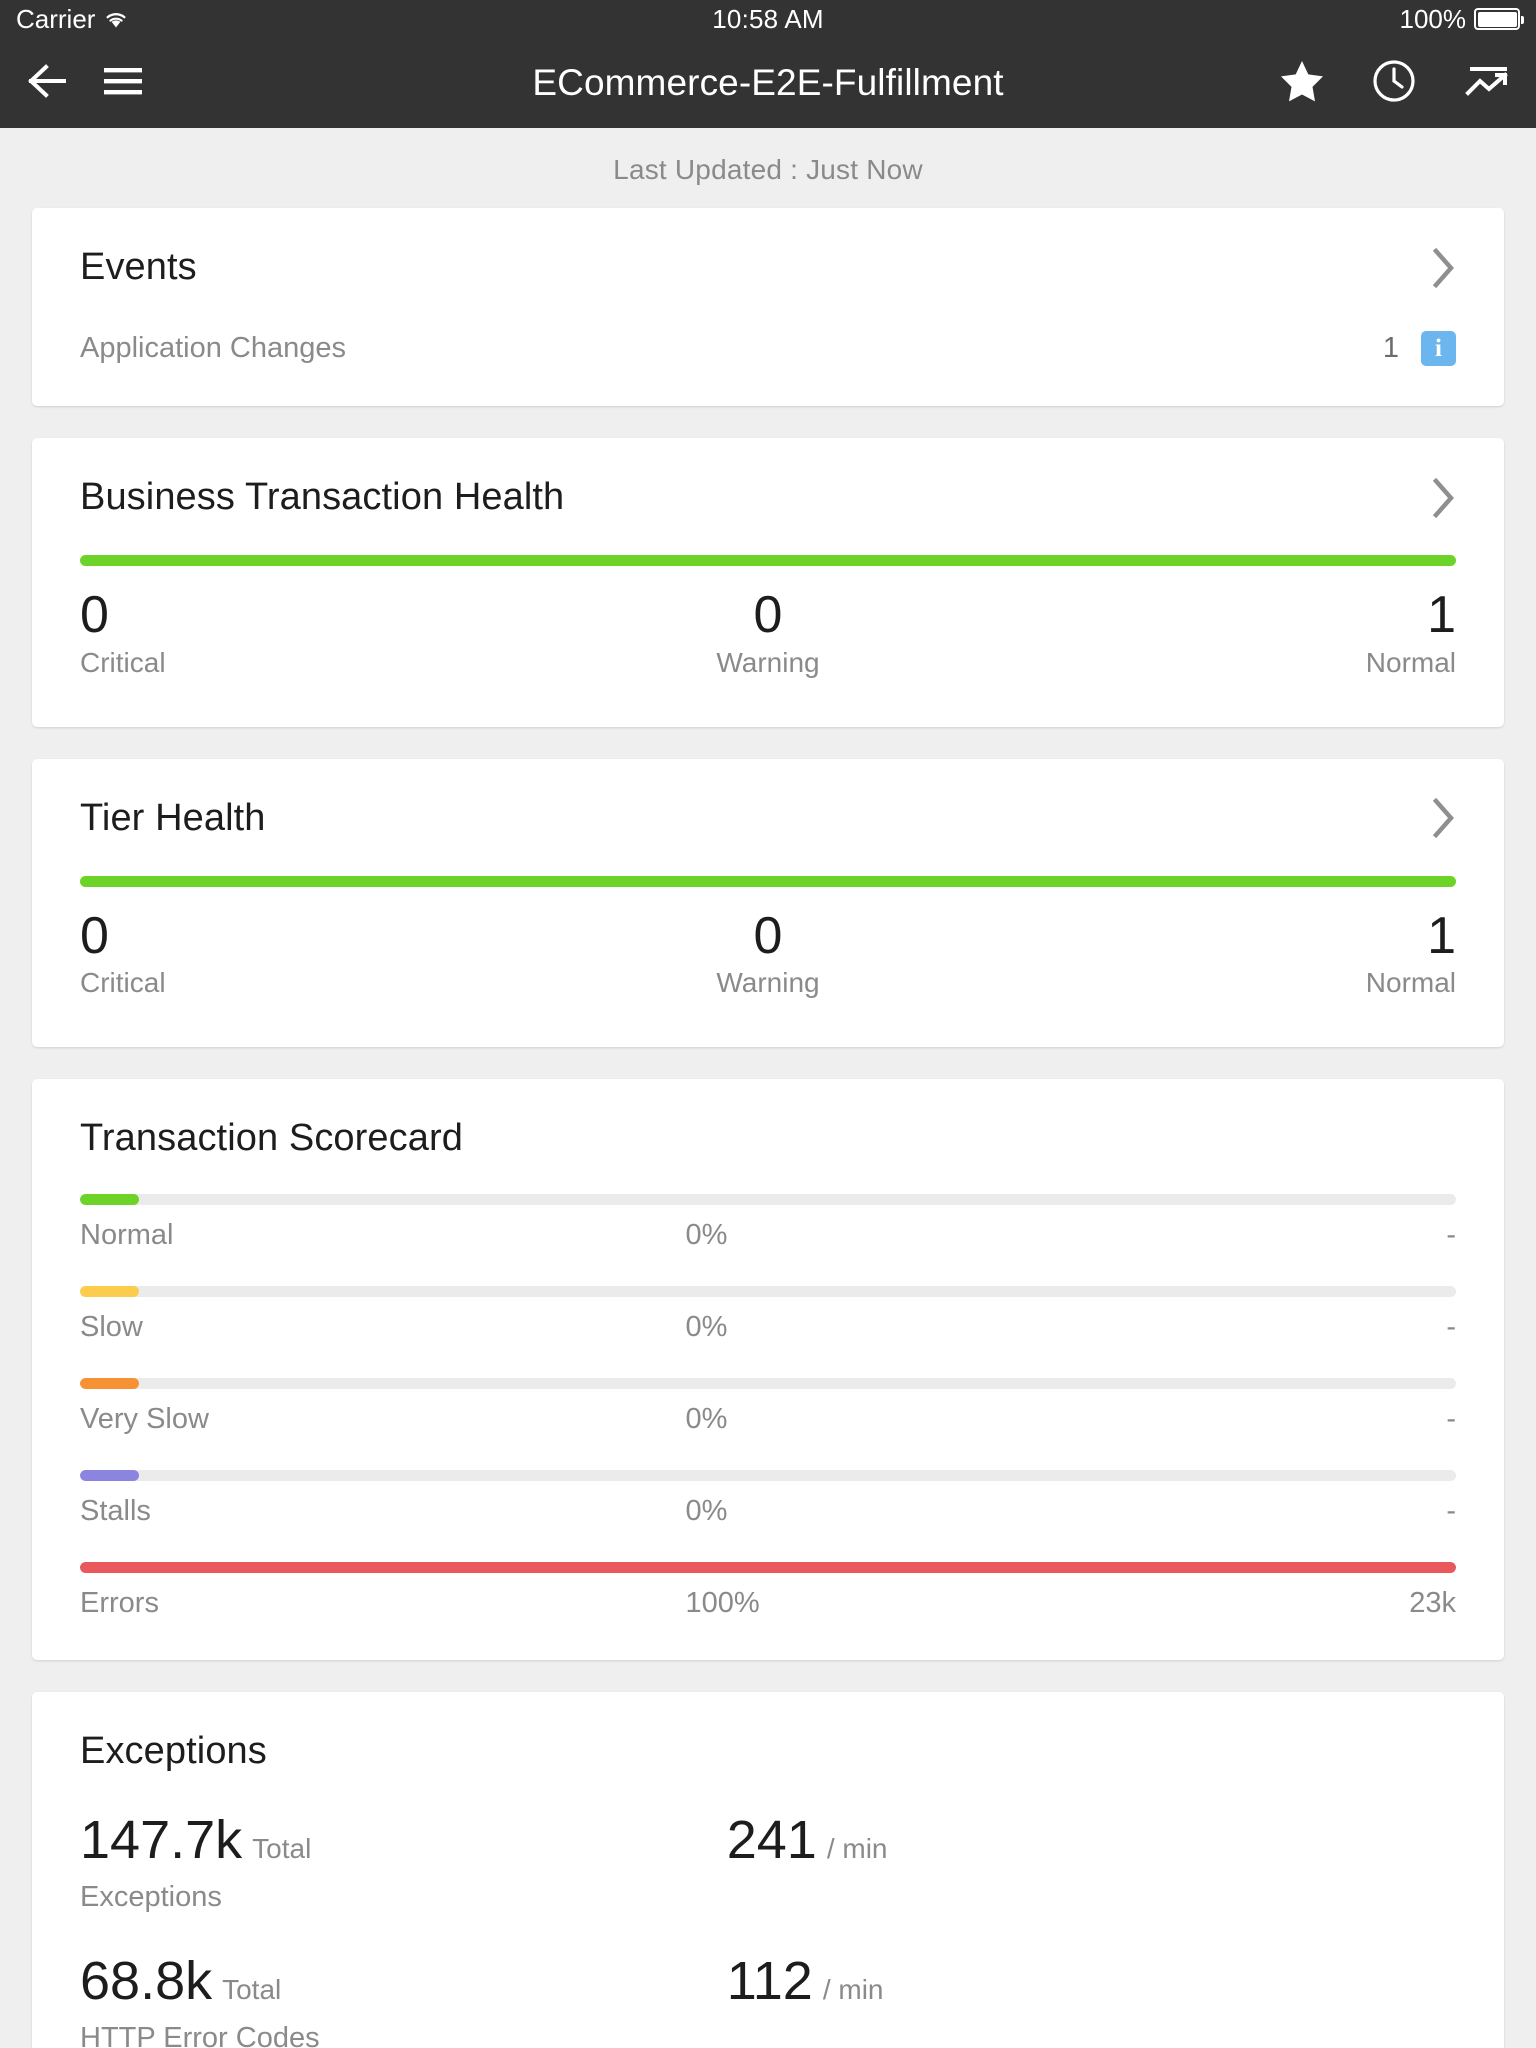  I want to click on info-icon: i, so click(1438, 348).